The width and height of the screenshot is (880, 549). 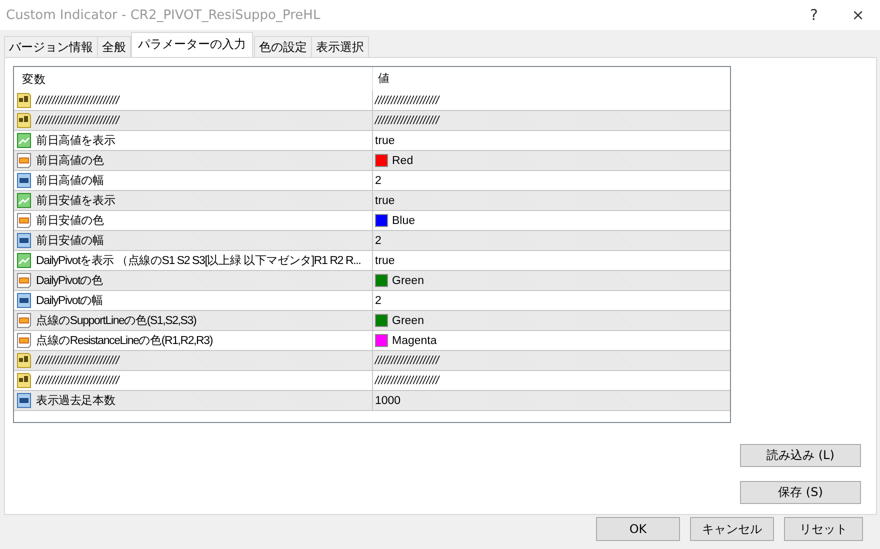 I want to click on parameter-name: 前日安値の幅, so click(x=70, y=241).